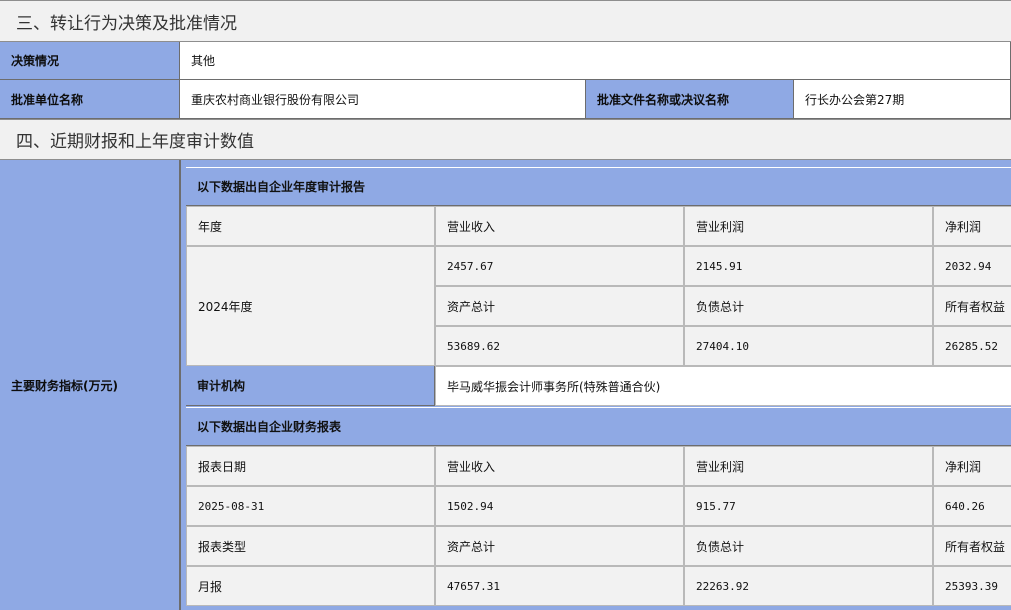 Image resolution: width=1011 pixels, height=610 pixels. What do you see at coordinates (975, 546) in the screenshot?
I see `statement-owner-equity-label-text: 所有者权益` at bounding box center [975, 546].